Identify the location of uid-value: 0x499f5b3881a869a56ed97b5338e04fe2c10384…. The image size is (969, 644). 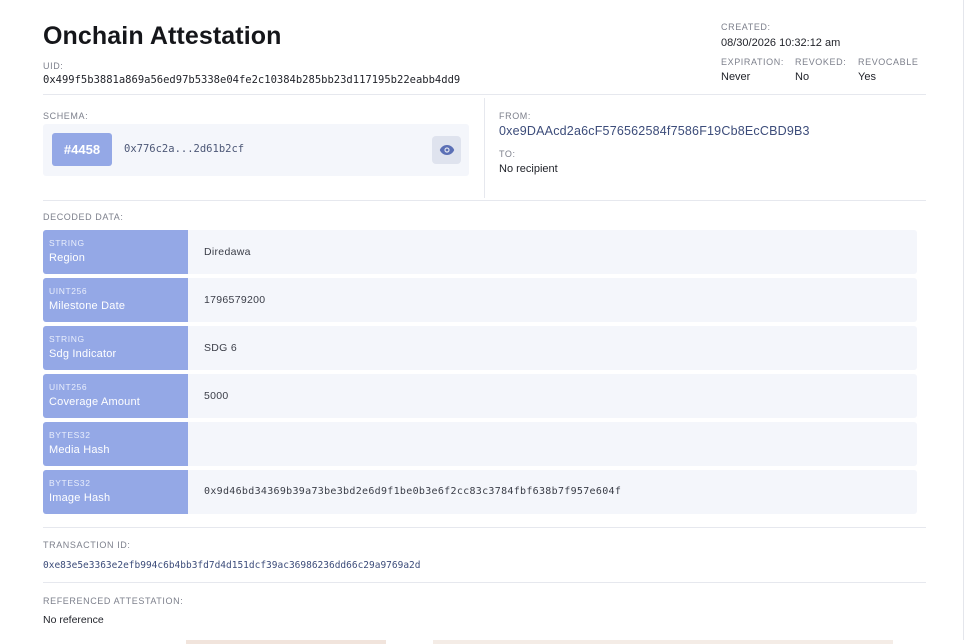
(252, 80).